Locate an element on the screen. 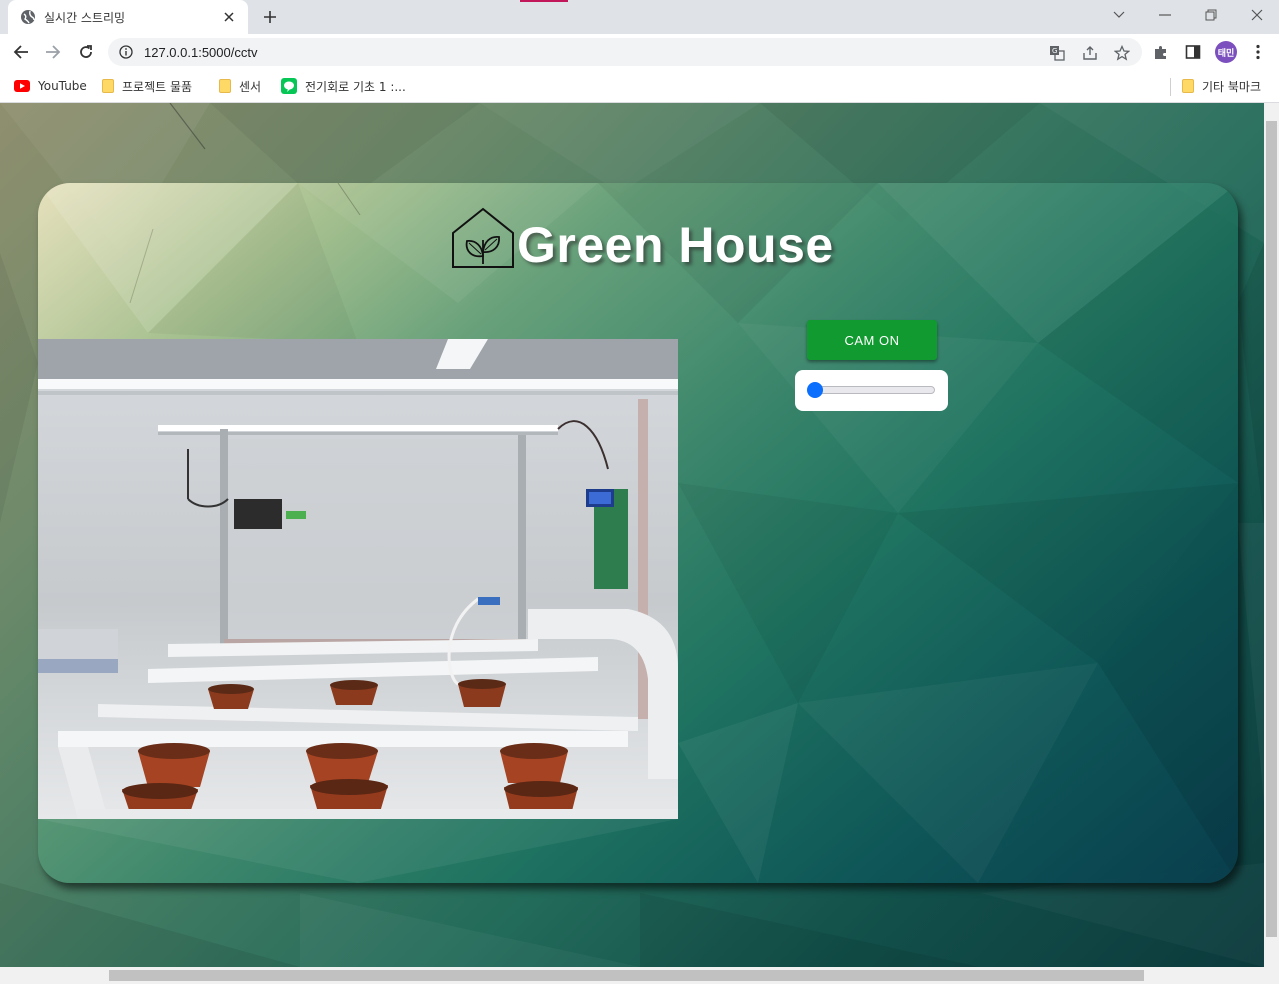 The width and height of the screenshot is (1279, 984). info-icon is located at coordinates (126, 52).